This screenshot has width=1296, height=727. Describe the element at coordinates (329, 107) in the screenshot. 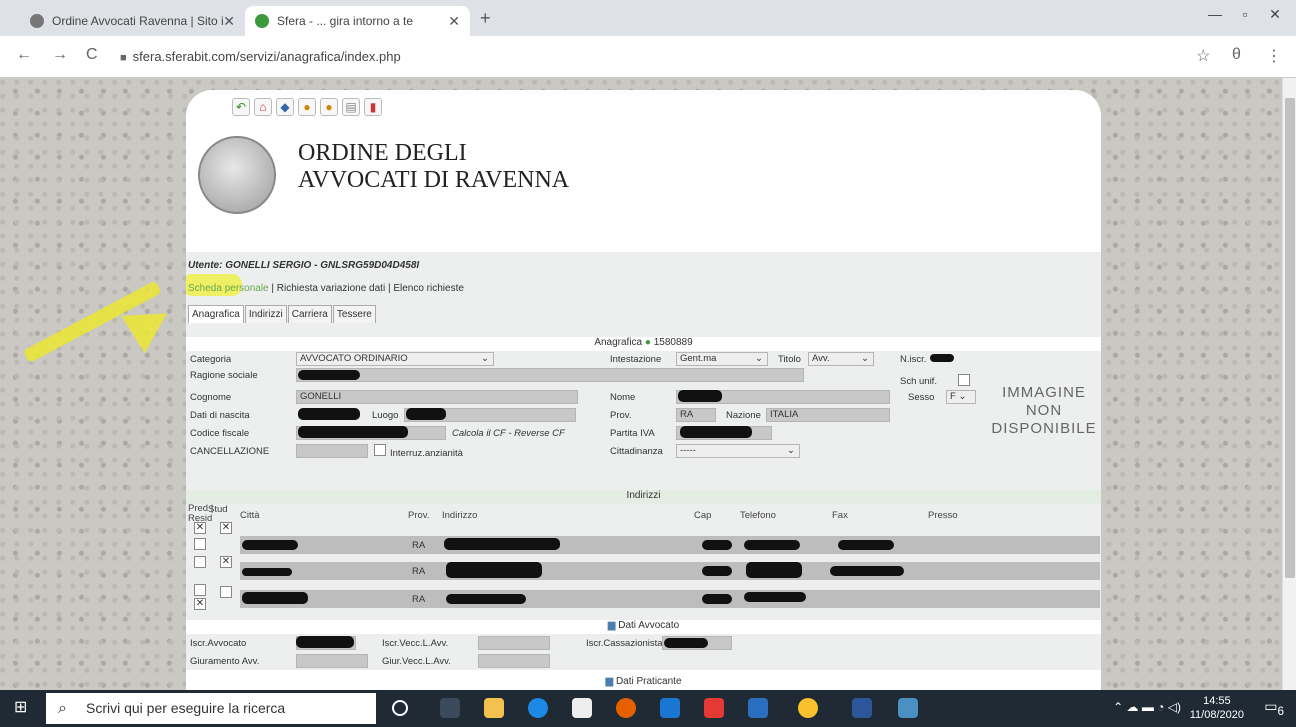

I see `users-icon: ●` at that location.